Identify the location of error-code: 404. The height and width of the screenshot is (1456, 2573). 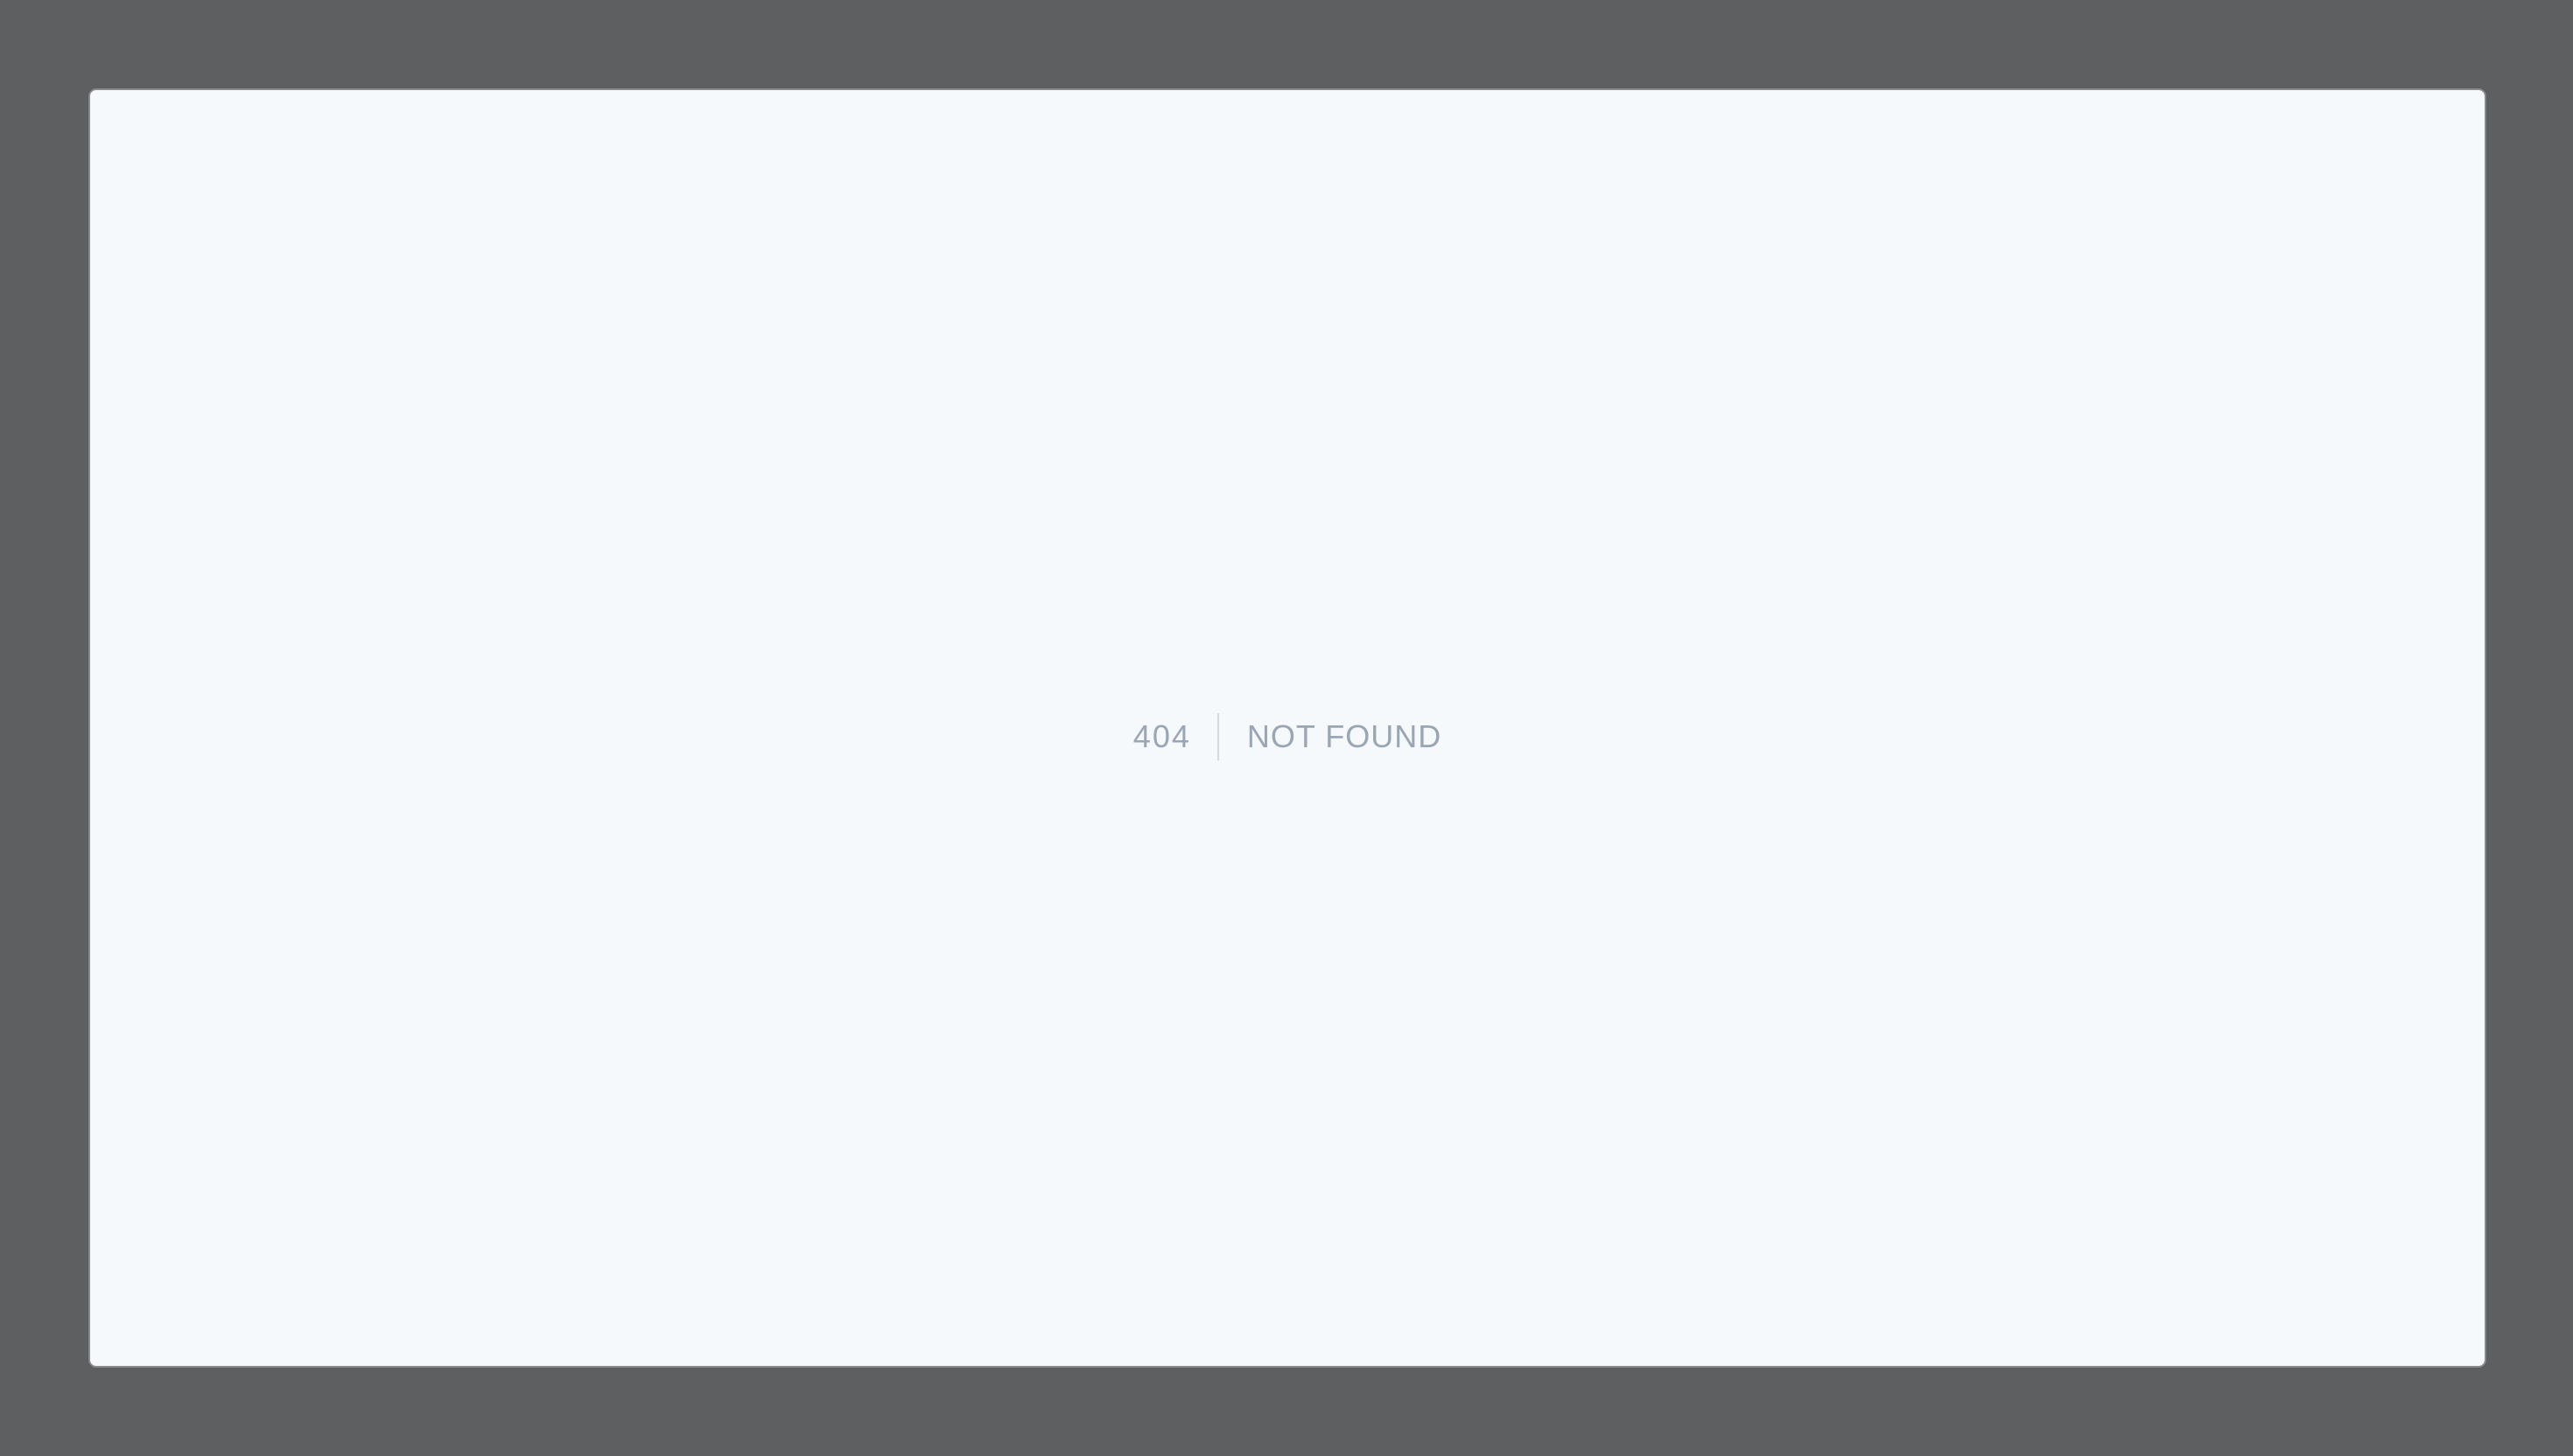
(1161, 736).